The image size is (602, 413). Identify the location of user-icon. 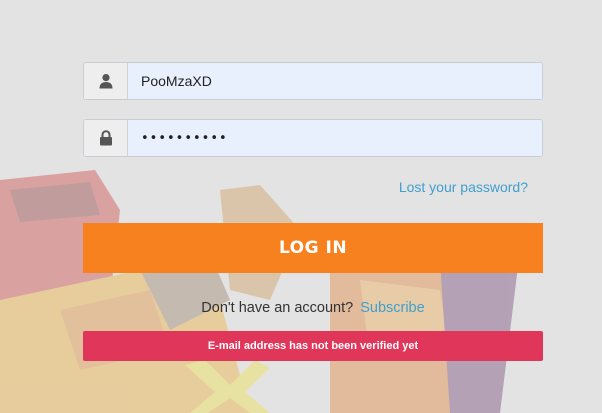
(106, 81).